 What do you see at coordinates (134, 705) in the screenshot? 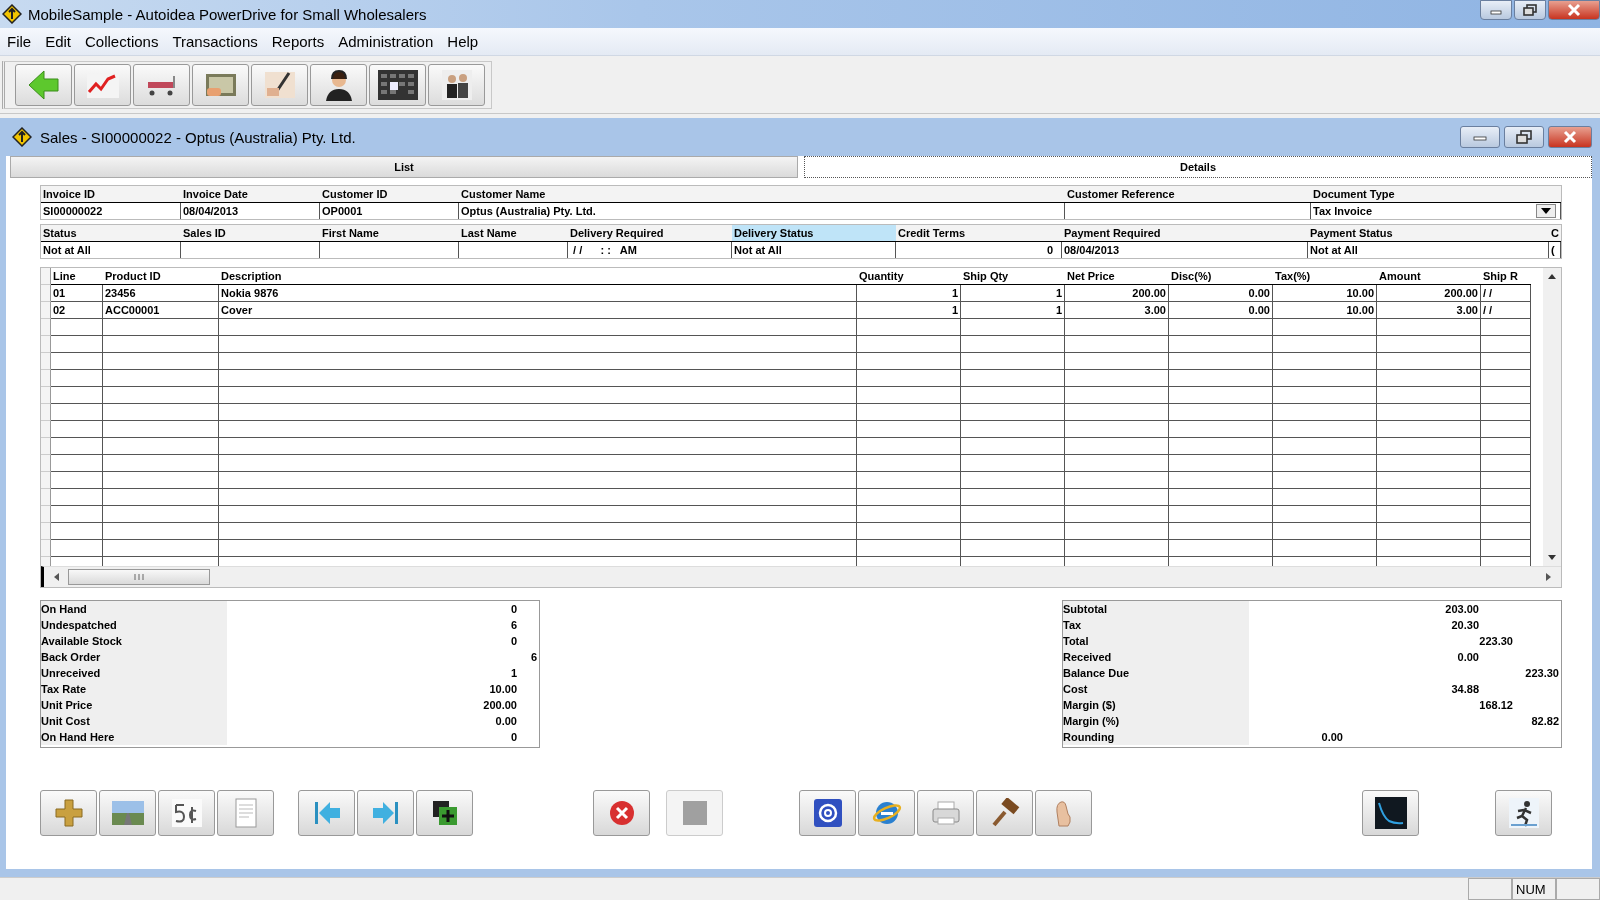
I see `summary-label: Unit Price` at bounding box center [134, 705].